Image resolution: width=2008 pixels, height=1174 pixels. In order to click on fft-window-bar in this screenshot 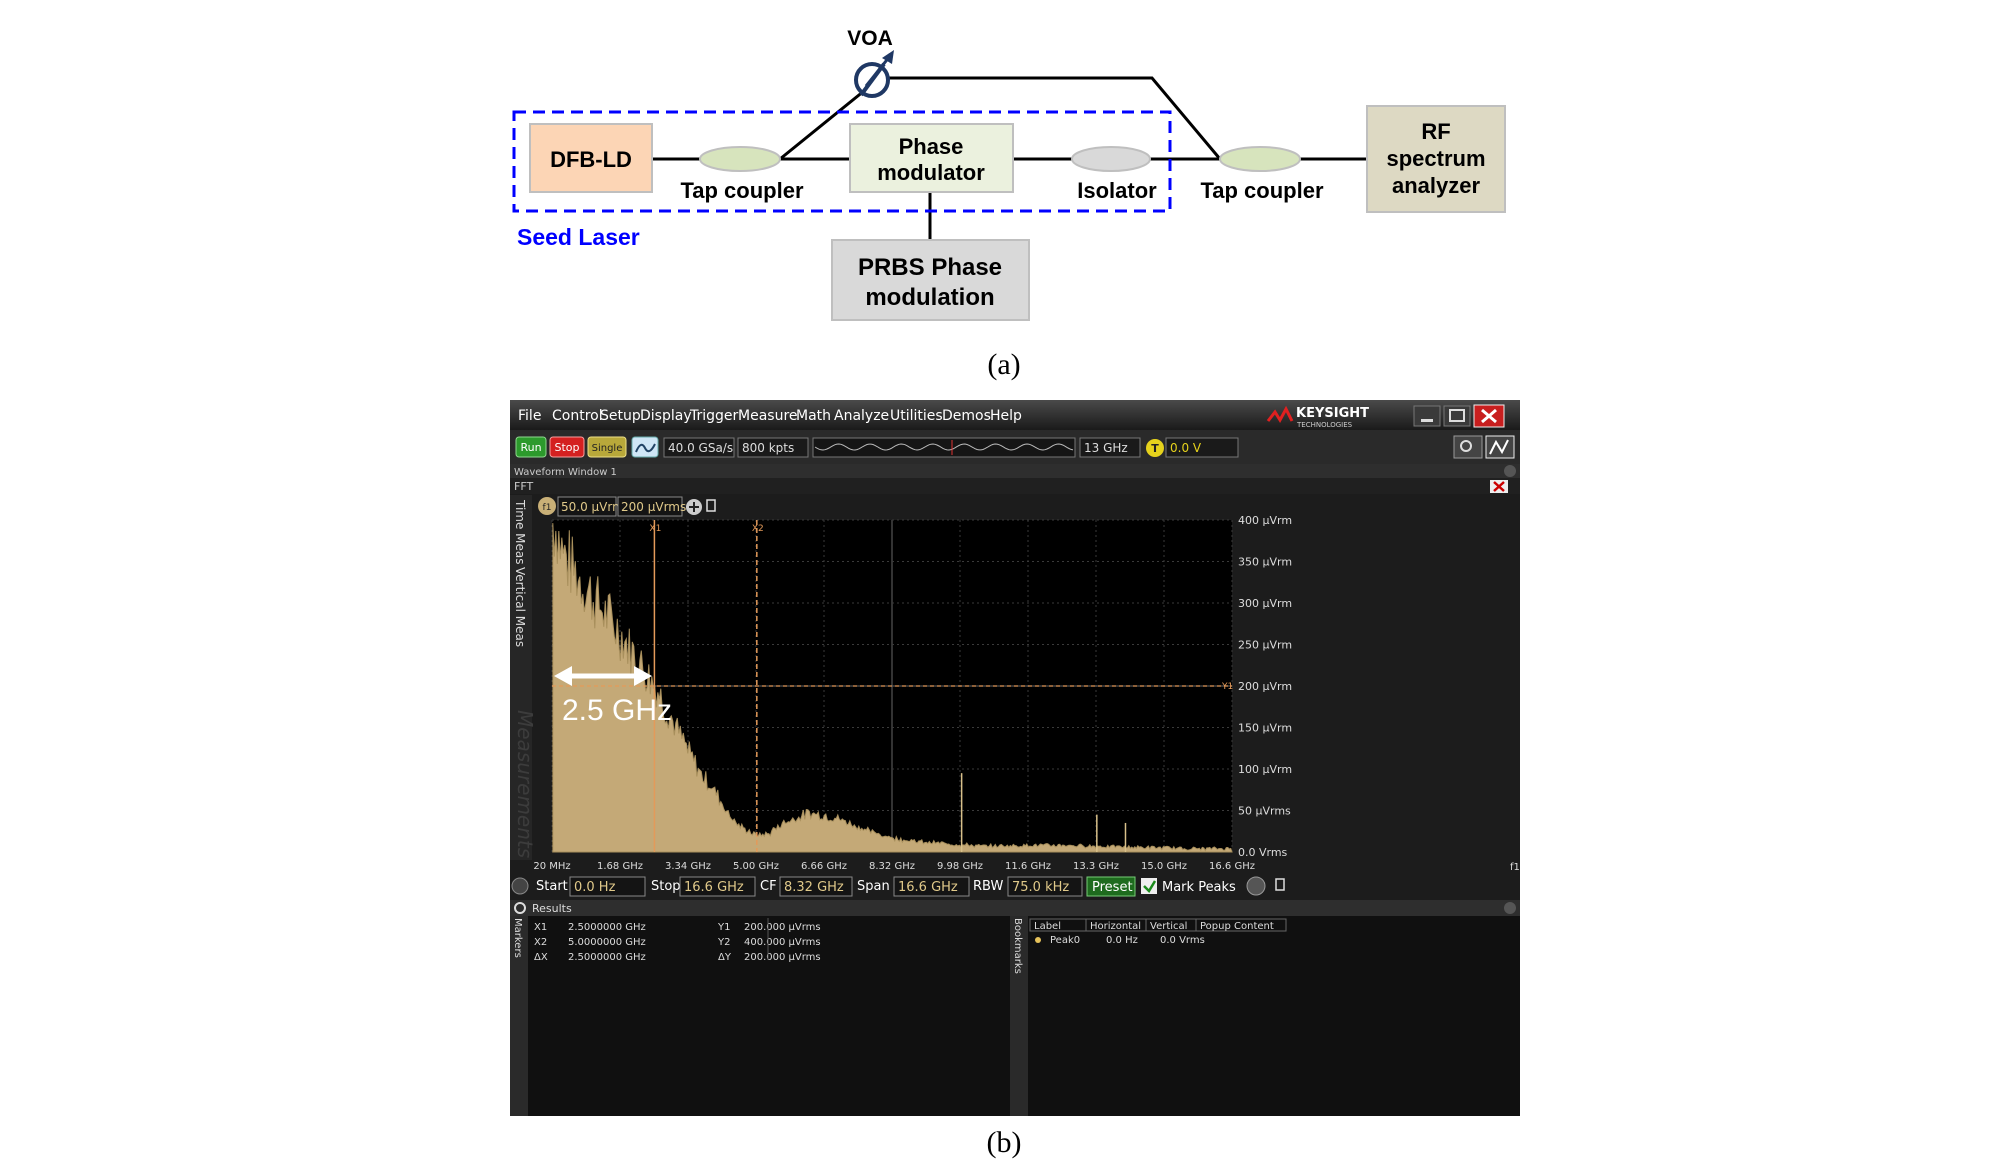, I will do `click(1015, 486)`.